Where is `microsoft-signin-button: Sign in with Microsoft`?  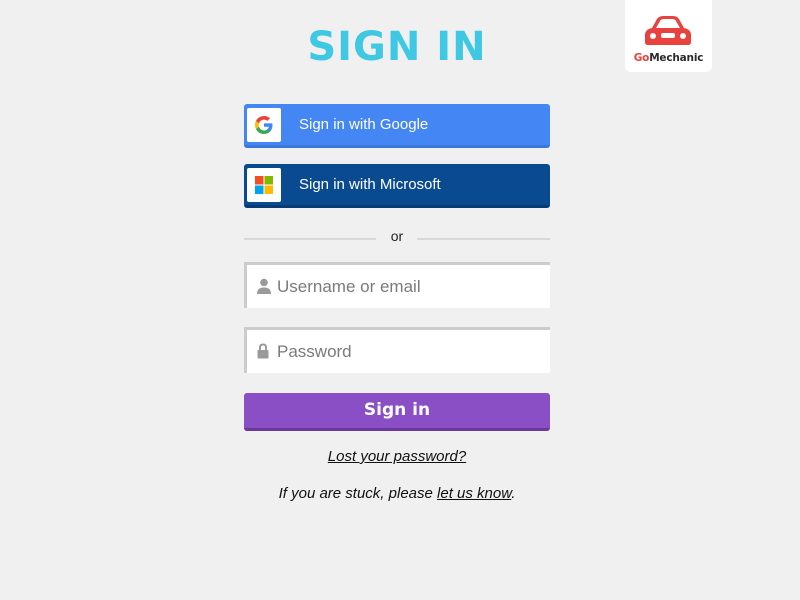 microsoft-signin-button: Sign in with Microsoft is located at coordinates (397, 186).